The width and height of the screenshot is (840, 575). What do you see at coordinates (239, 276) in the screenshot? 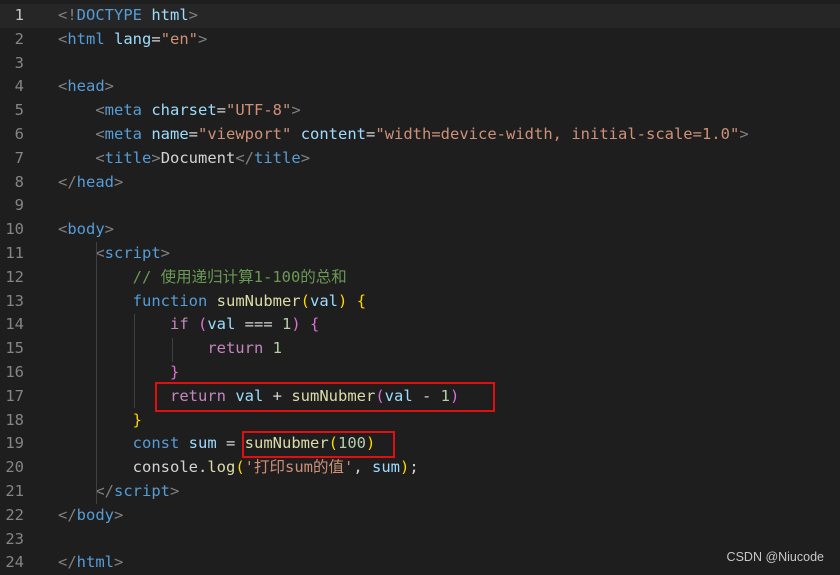
I see `code-token: // 使用递归计算1-100的总和` at bounding box center [239, 276].